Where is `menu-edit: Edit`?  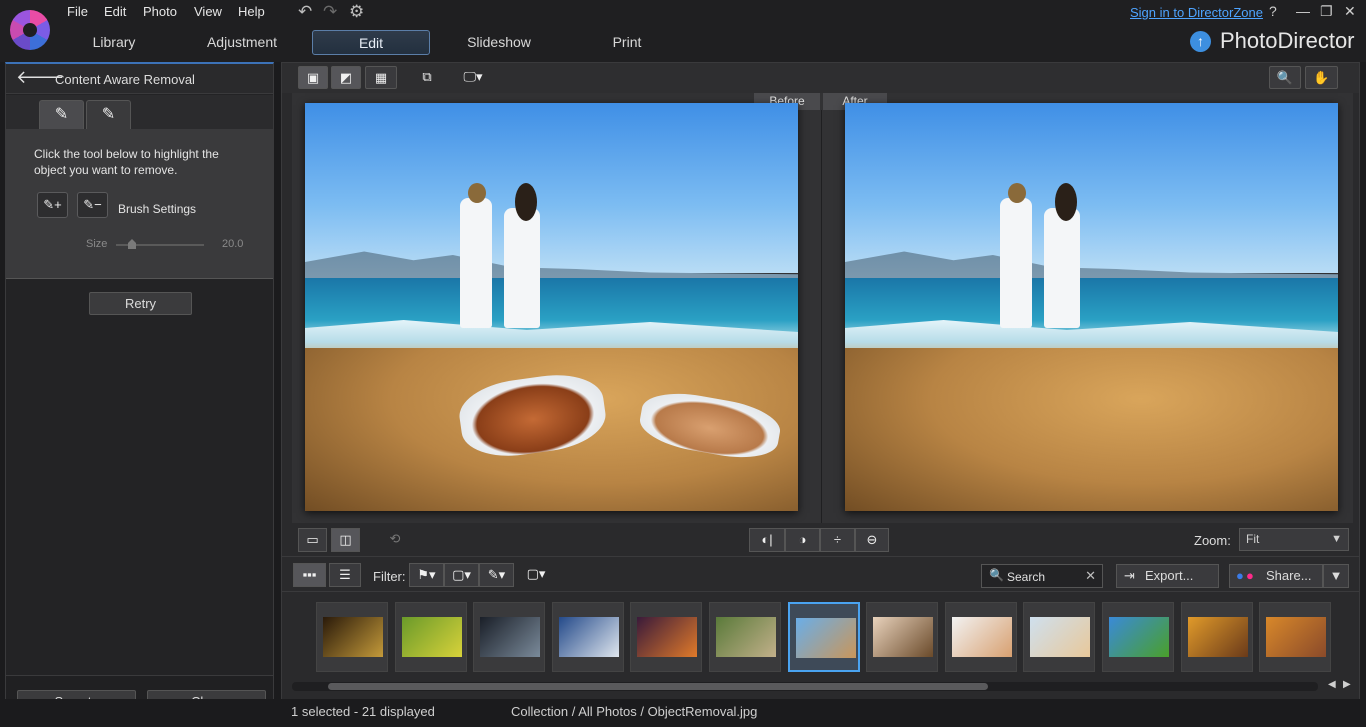
menu-edit: Edit is located at coordinates (115, 11).